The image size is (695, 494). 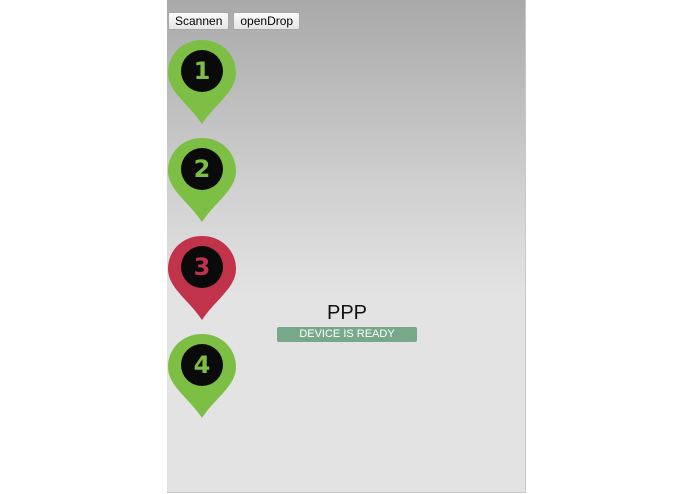 What do you see at coordinates (202, 267) in the screenshot?
I see `pin-number: 3` at bounding box center [202, 267].